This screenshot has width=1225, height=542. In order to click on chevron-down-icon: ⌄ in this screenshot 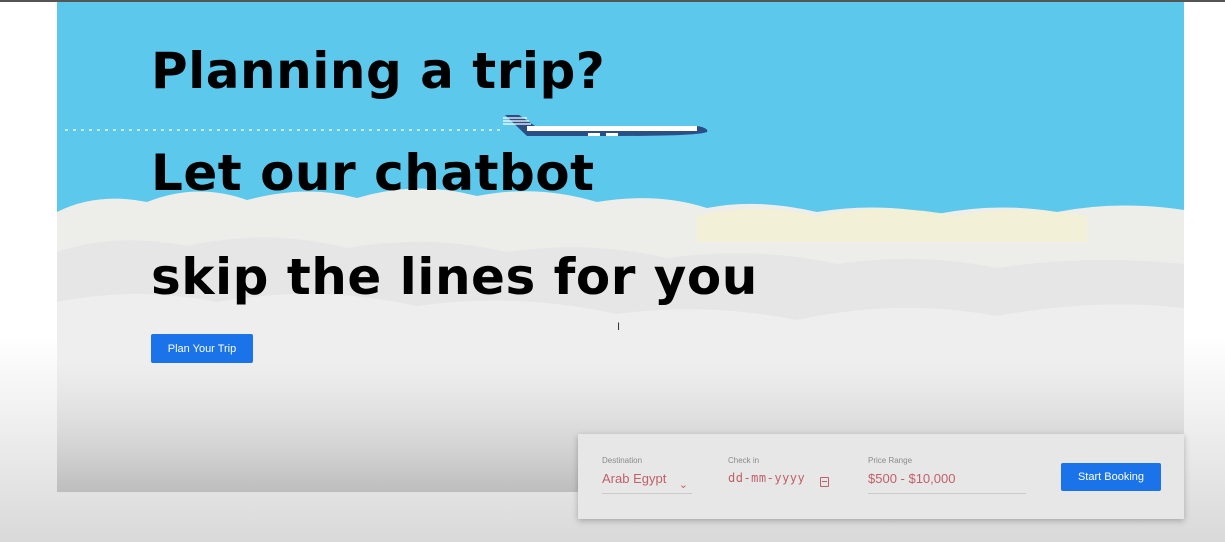, I will do `click(683, 484)`.